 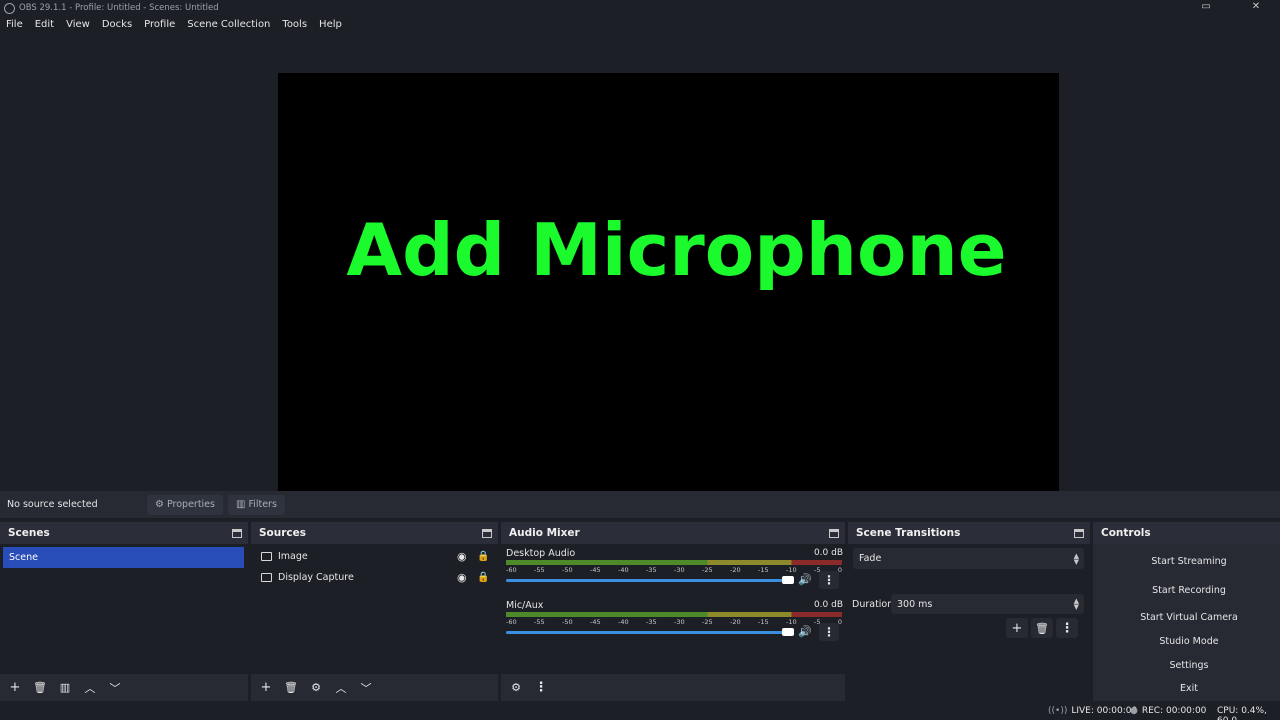 I want to click on scene-filters-button: ▥, so click(x=65, y=687).